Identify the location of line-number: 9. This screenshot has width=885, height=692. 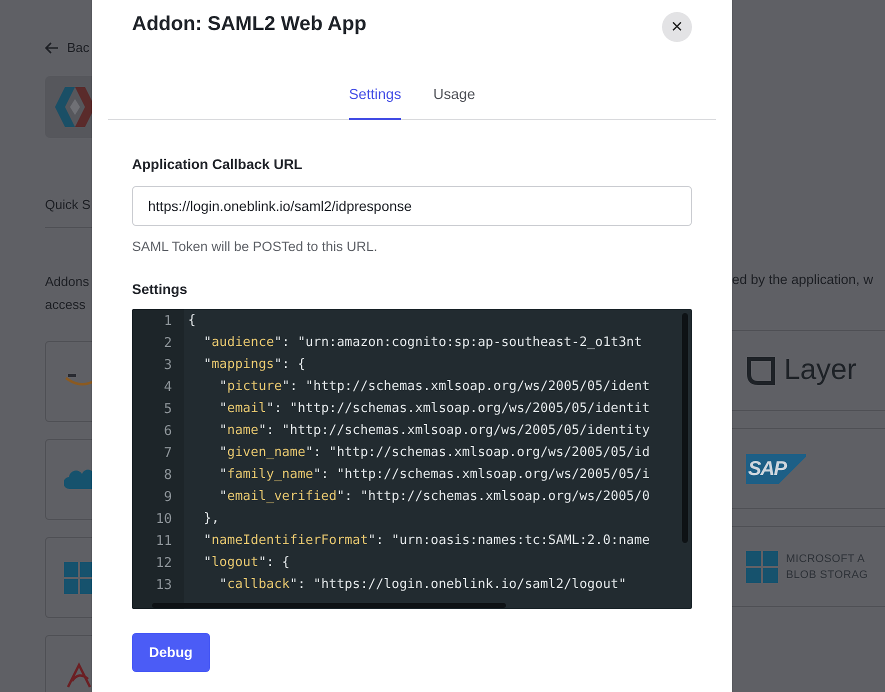
(167, 498).